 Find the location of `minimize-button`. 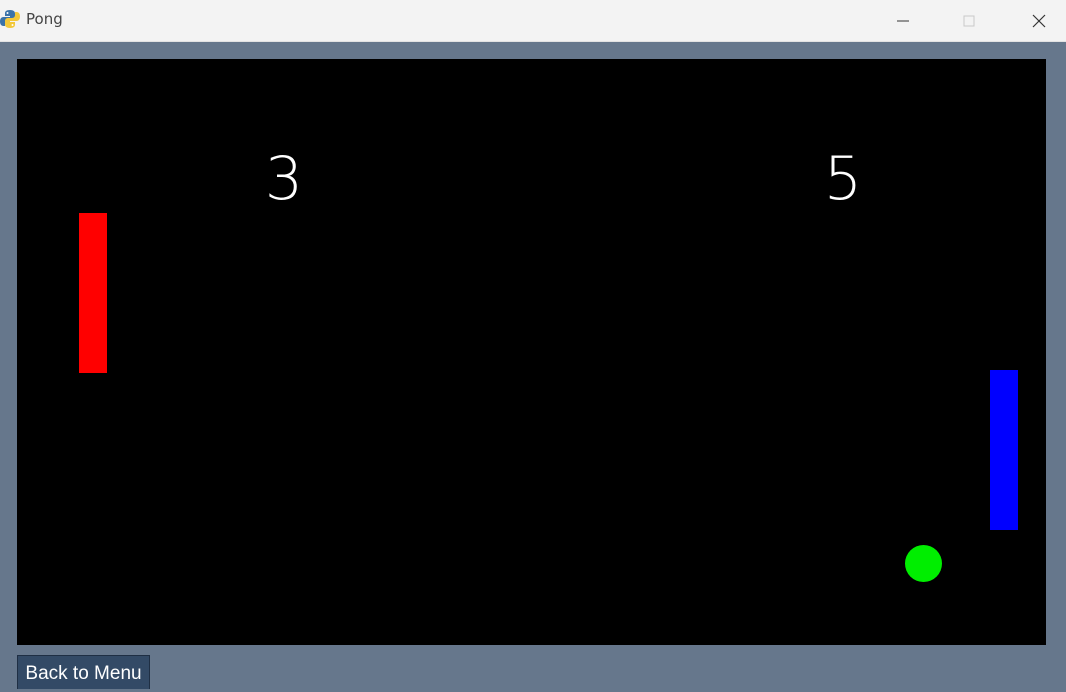

minimize-button is located at coordinates (903, 20).